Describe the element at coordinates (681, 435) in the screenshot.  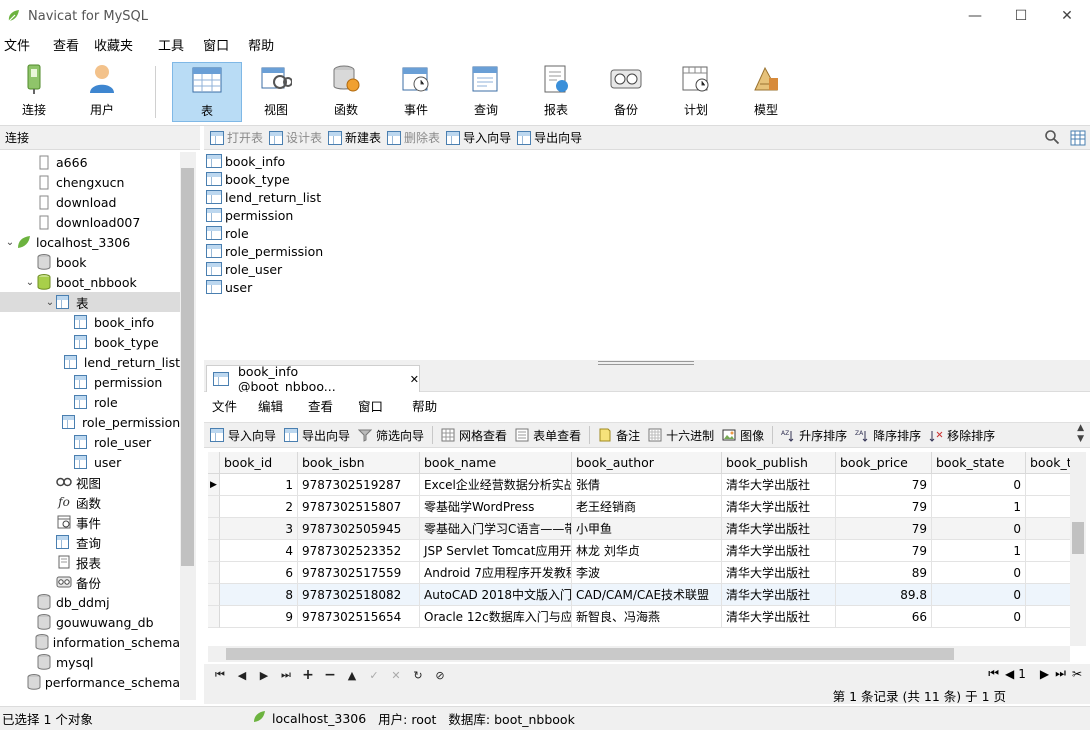
I see `hex-button: 十六进制` at that location.